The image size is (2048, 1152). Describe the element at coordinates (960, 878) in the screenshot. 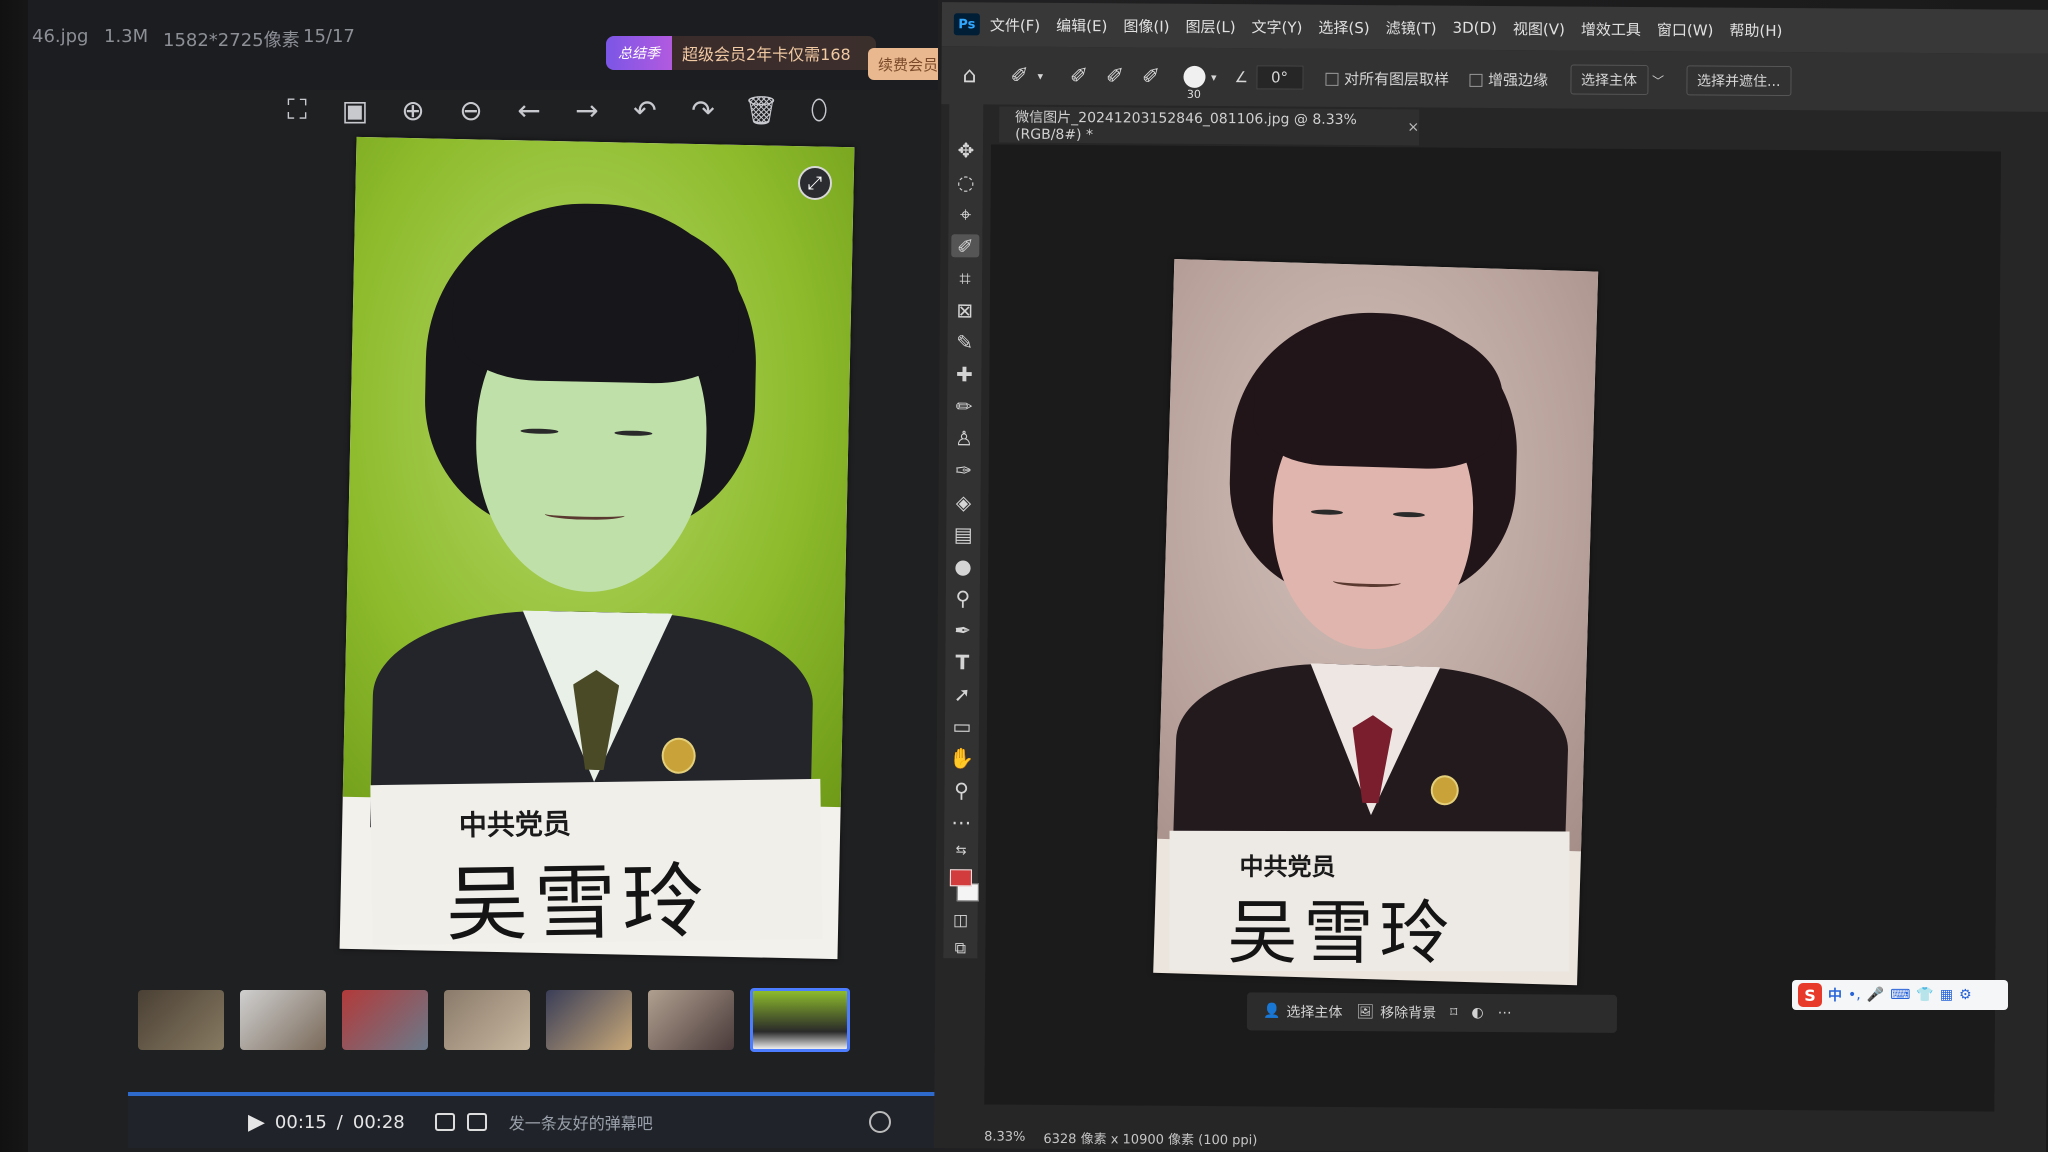

I see `foreground-color-swatch` at that location.